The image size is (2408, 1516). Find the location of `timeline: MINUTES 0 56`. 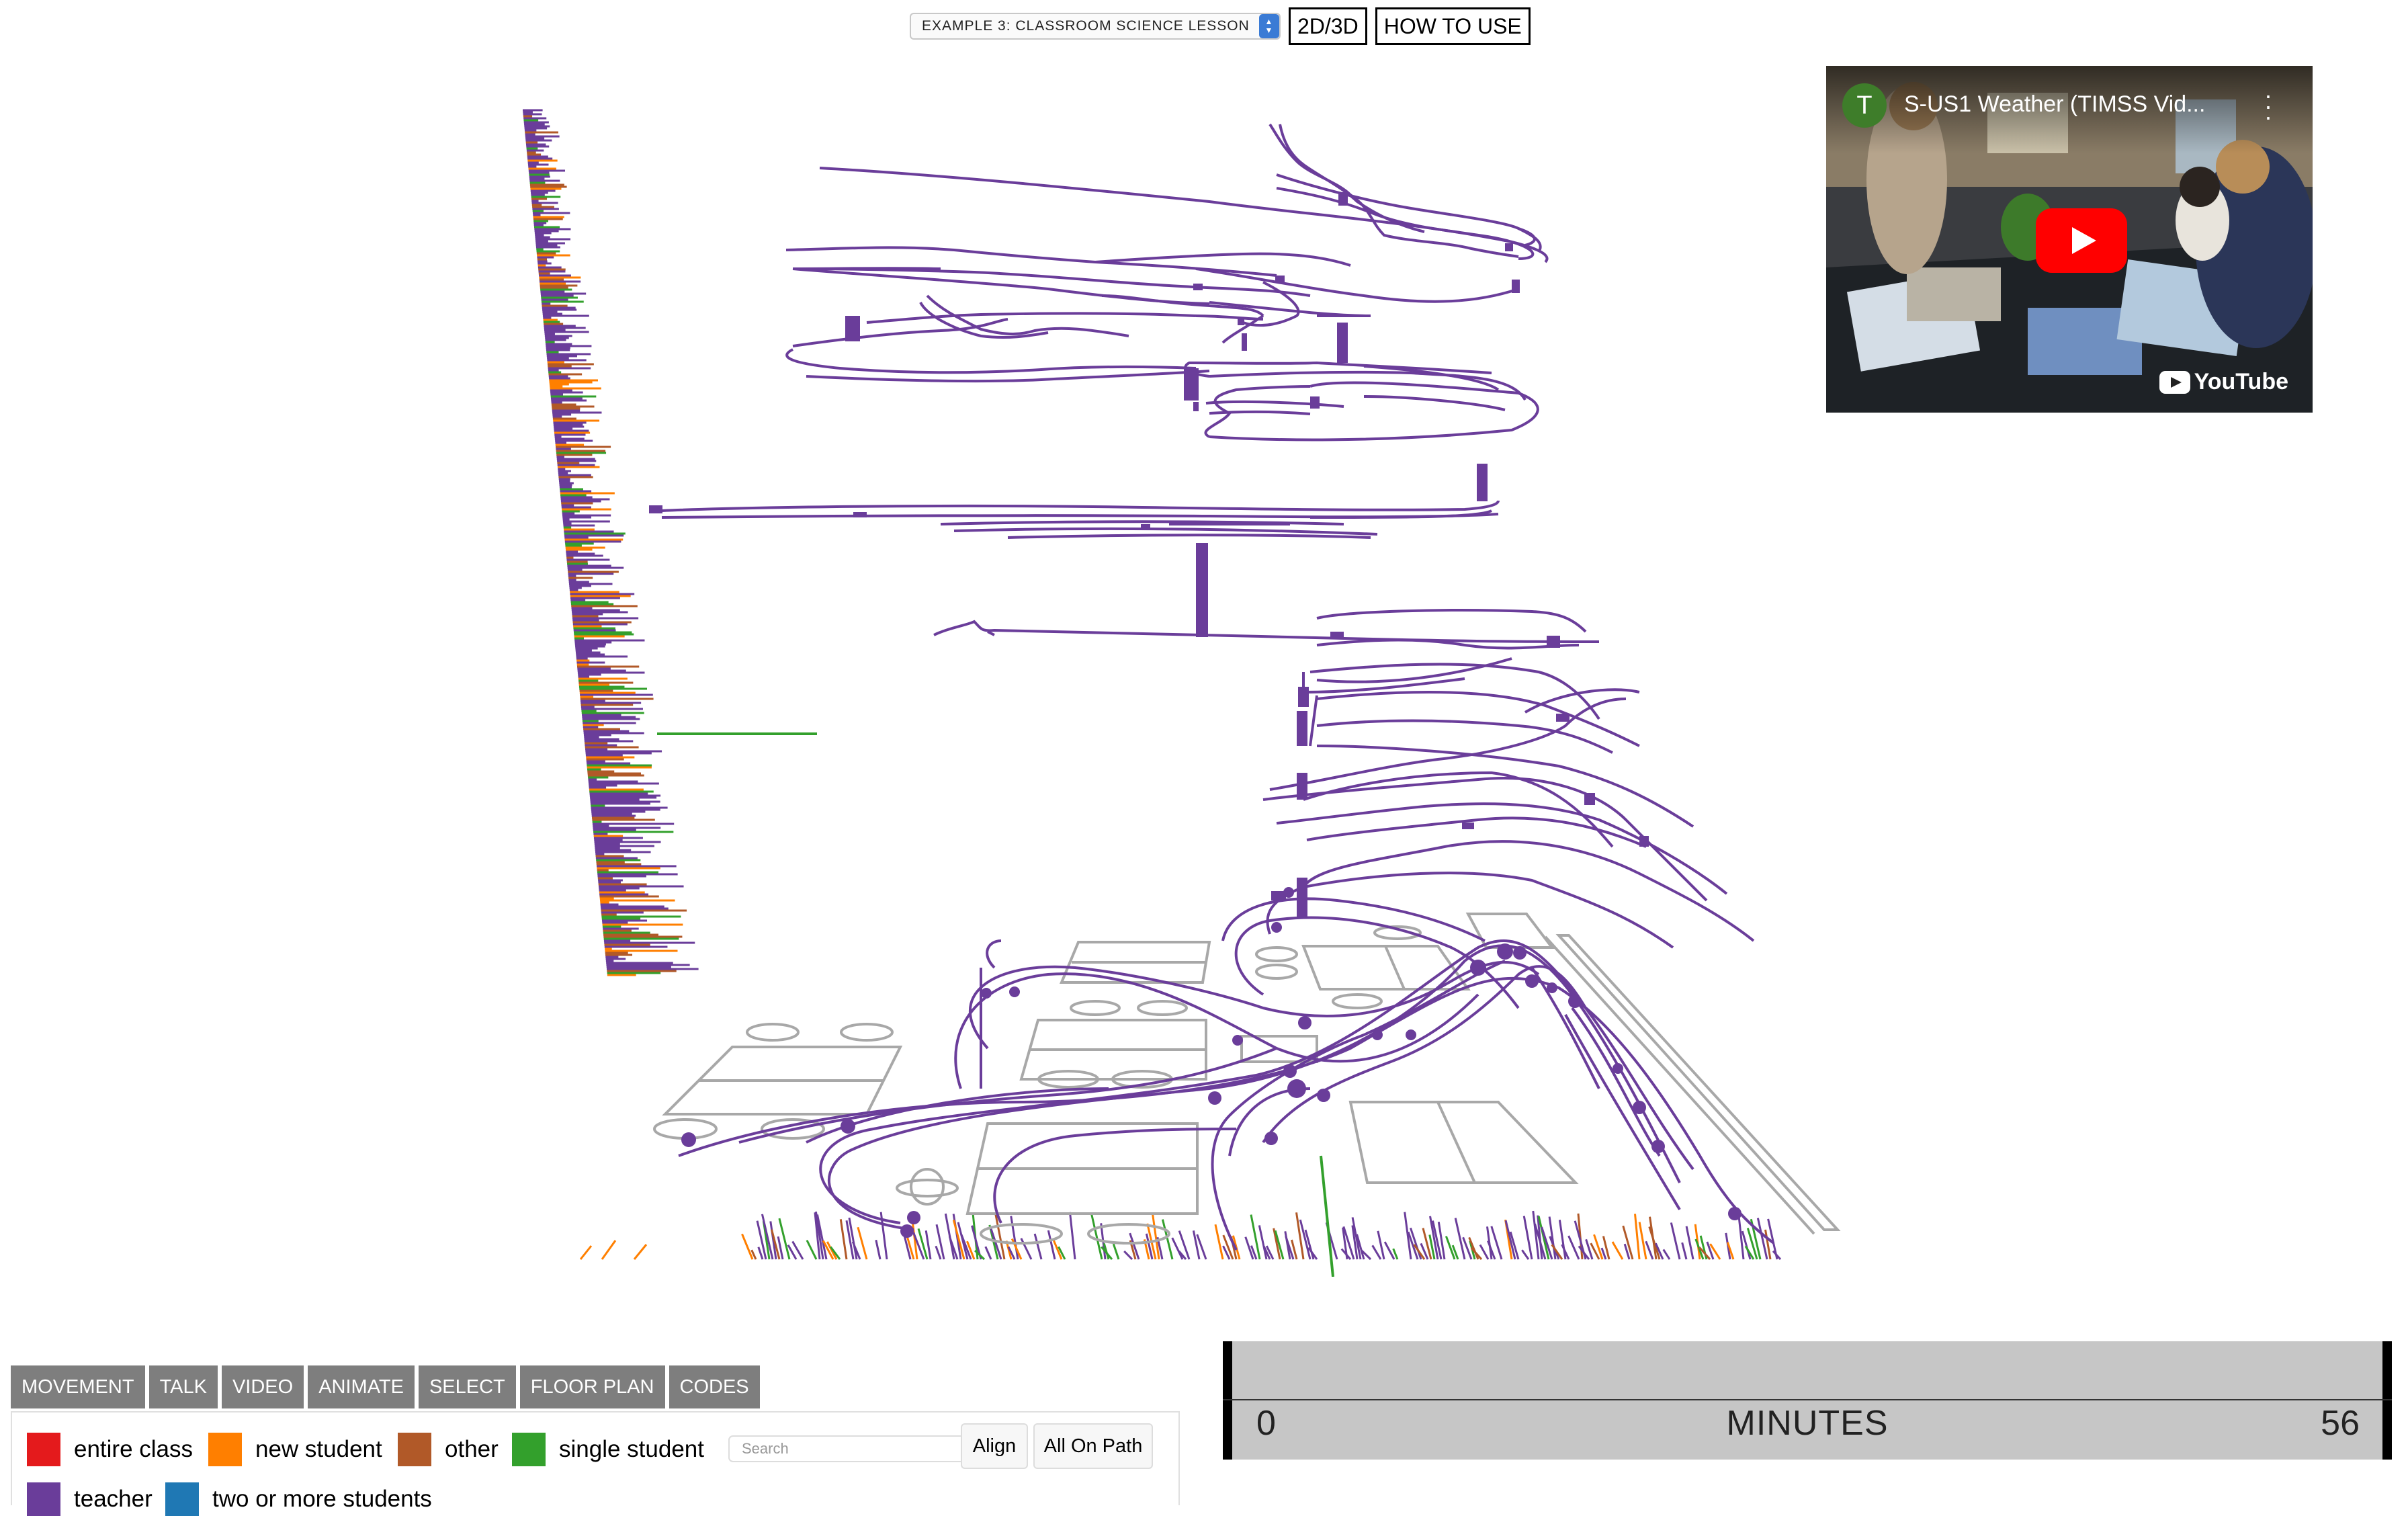

timeline: MINUTES 0 56 is located at coordinates (1807, 1400).